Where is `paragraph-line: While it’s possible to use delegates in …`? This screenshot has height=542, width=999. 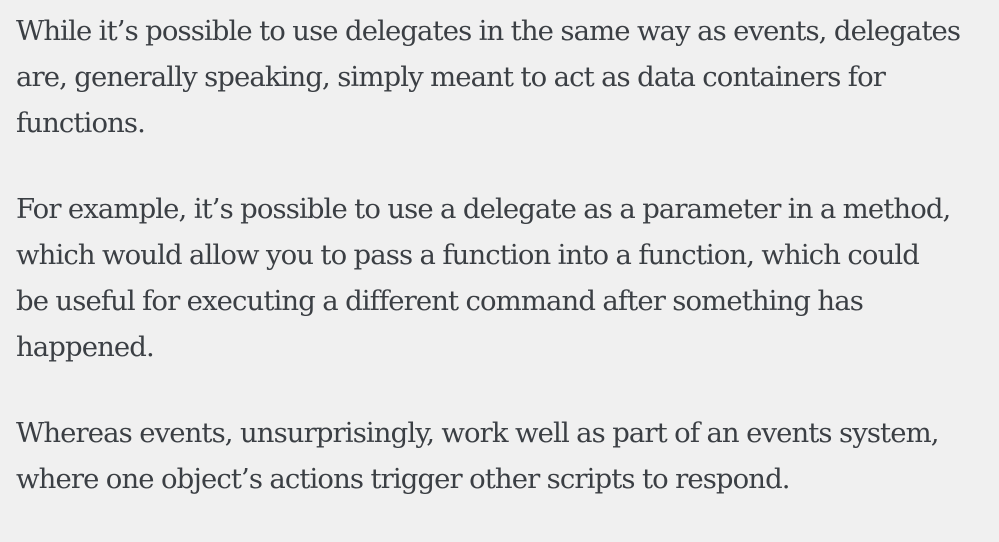 paragraph-line: While it’s possible to use delegates in … is located at coordinates (488, 31).